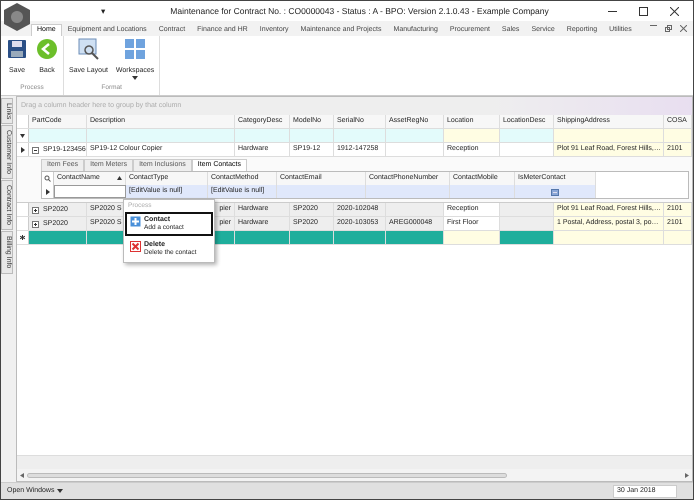 Image resolution: width=694 pixels, height=500 pixels. Describe the element at coordinates (17, 49) in the screenshot. I see `save-icon` at that location.